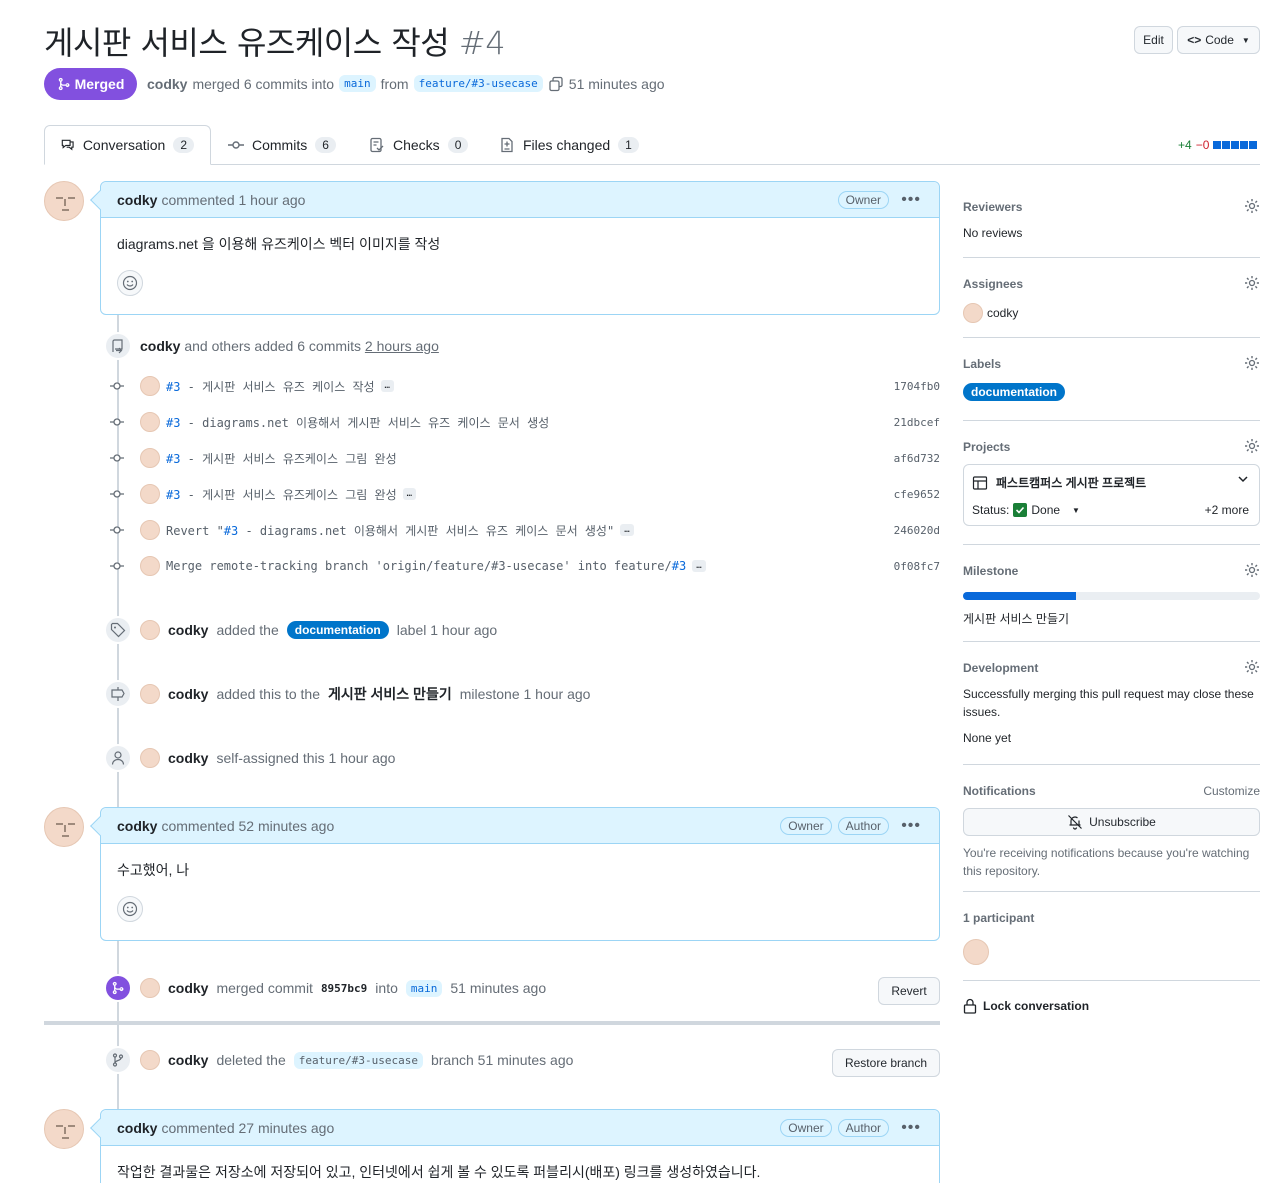 The height and width of the screenshot is (1183, 1287). What do you see at coordinates (1045, 510) in the screenshot?
I see `project-status-value: Done` at bounding box center [1045, 510].